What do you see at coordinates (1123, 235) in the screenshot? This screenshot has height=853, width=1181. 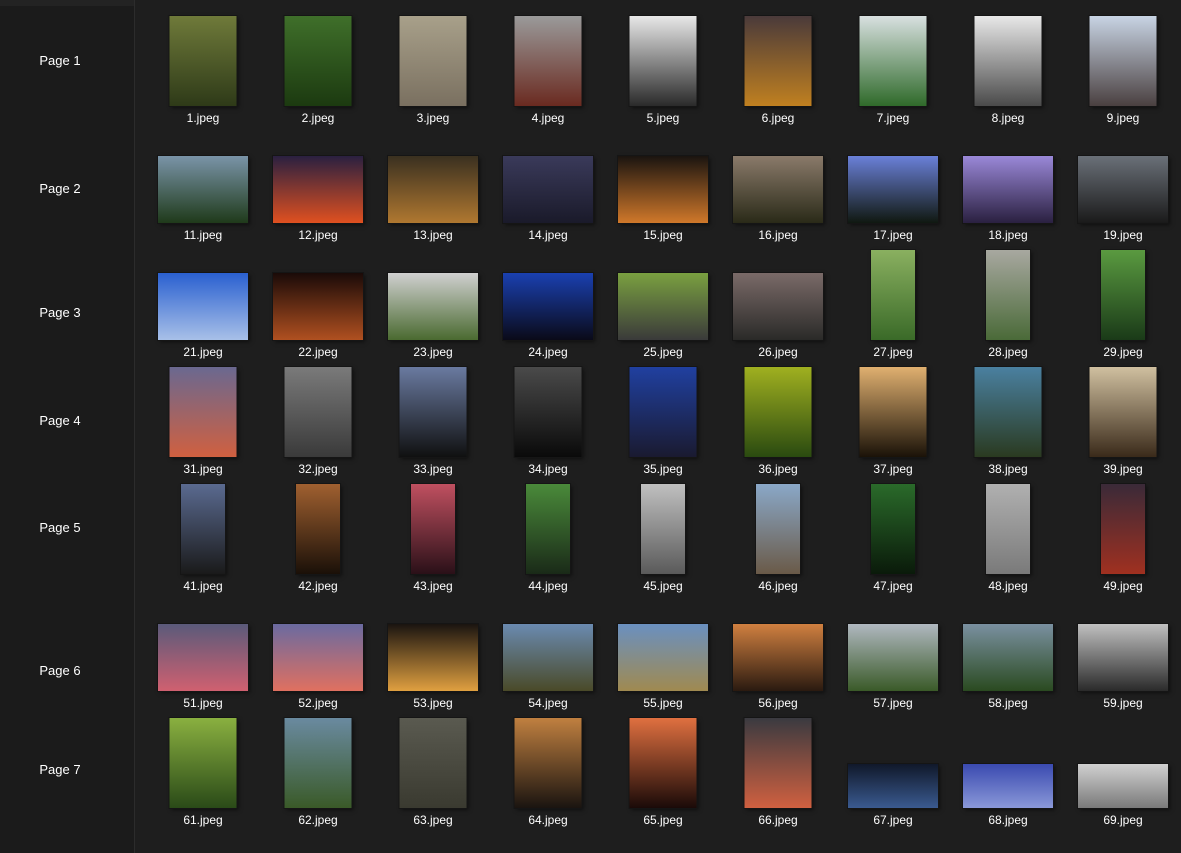 I see `file-name: 19.jpeg` at bounding box center [1123, 235].